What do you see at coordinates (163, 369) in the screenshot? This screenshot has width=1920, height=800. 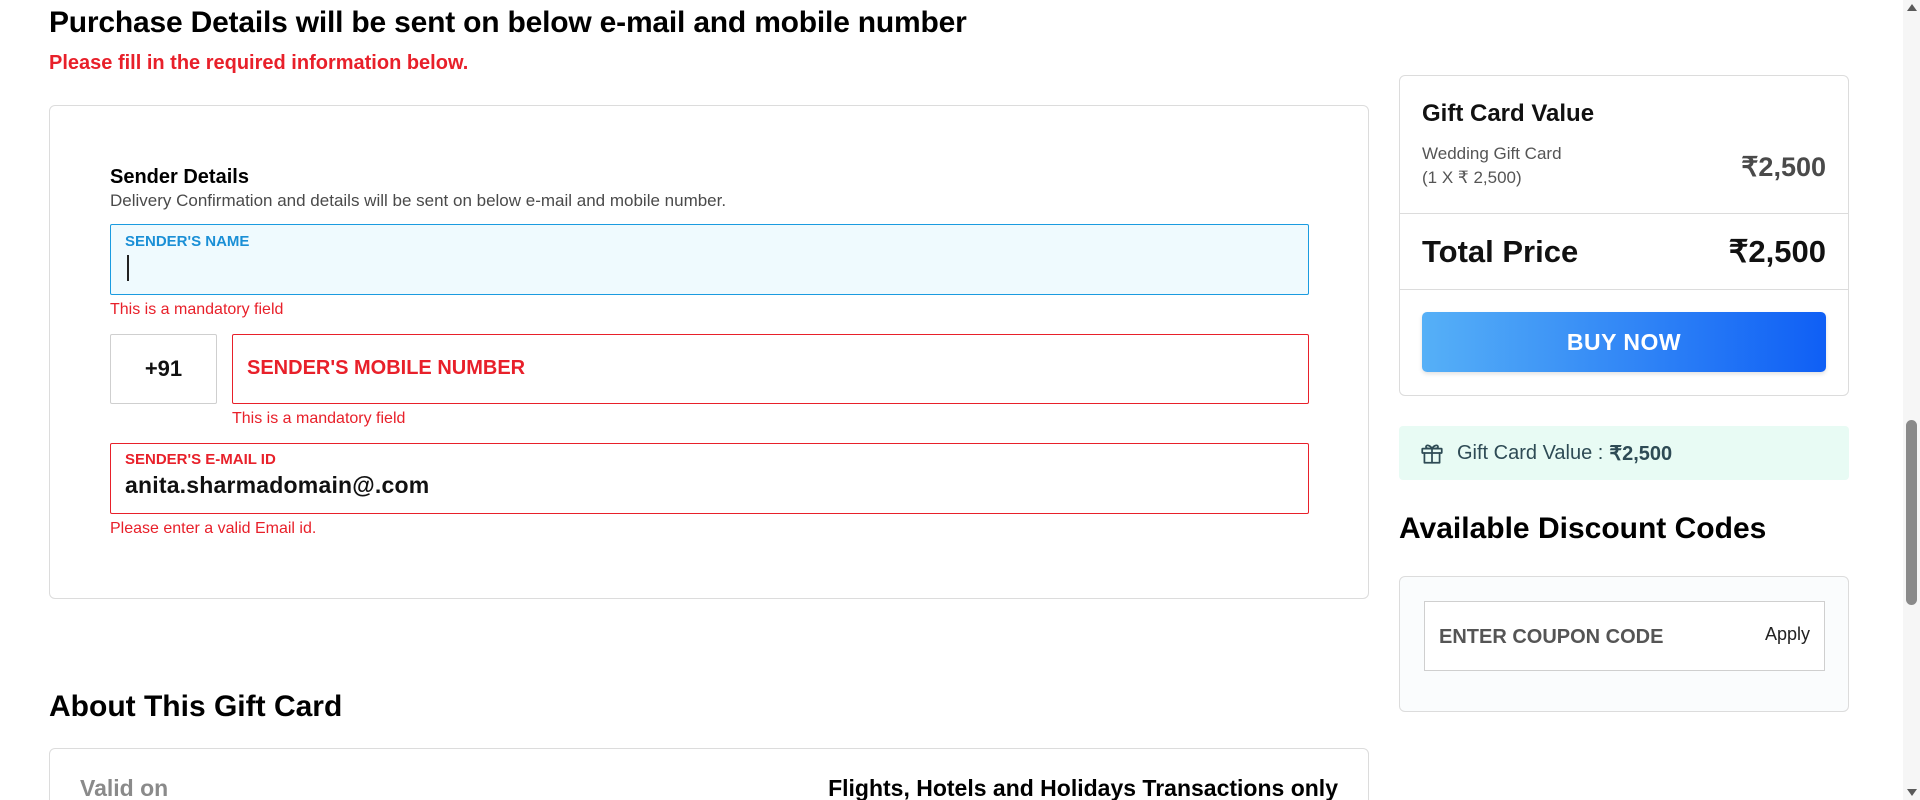 I see `country-code-select: +91` at bounding box center [163, 369].